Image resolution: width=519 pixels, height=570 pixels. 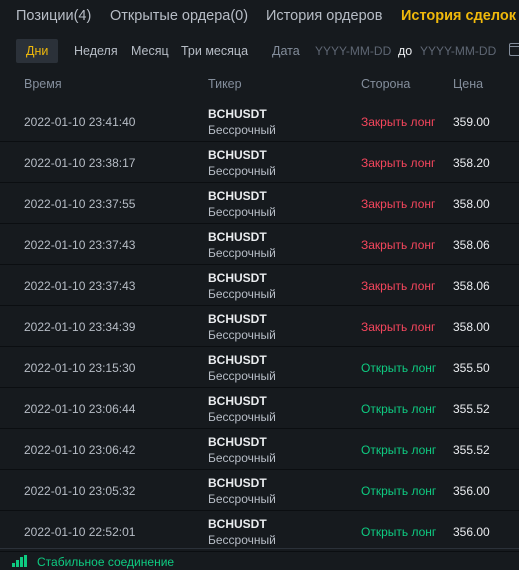 What do you see at coordinates (179, 16) in the screenshot?
I see `tab-open-orders: Открытые ордера(0)` at bounding box center [179, 16].